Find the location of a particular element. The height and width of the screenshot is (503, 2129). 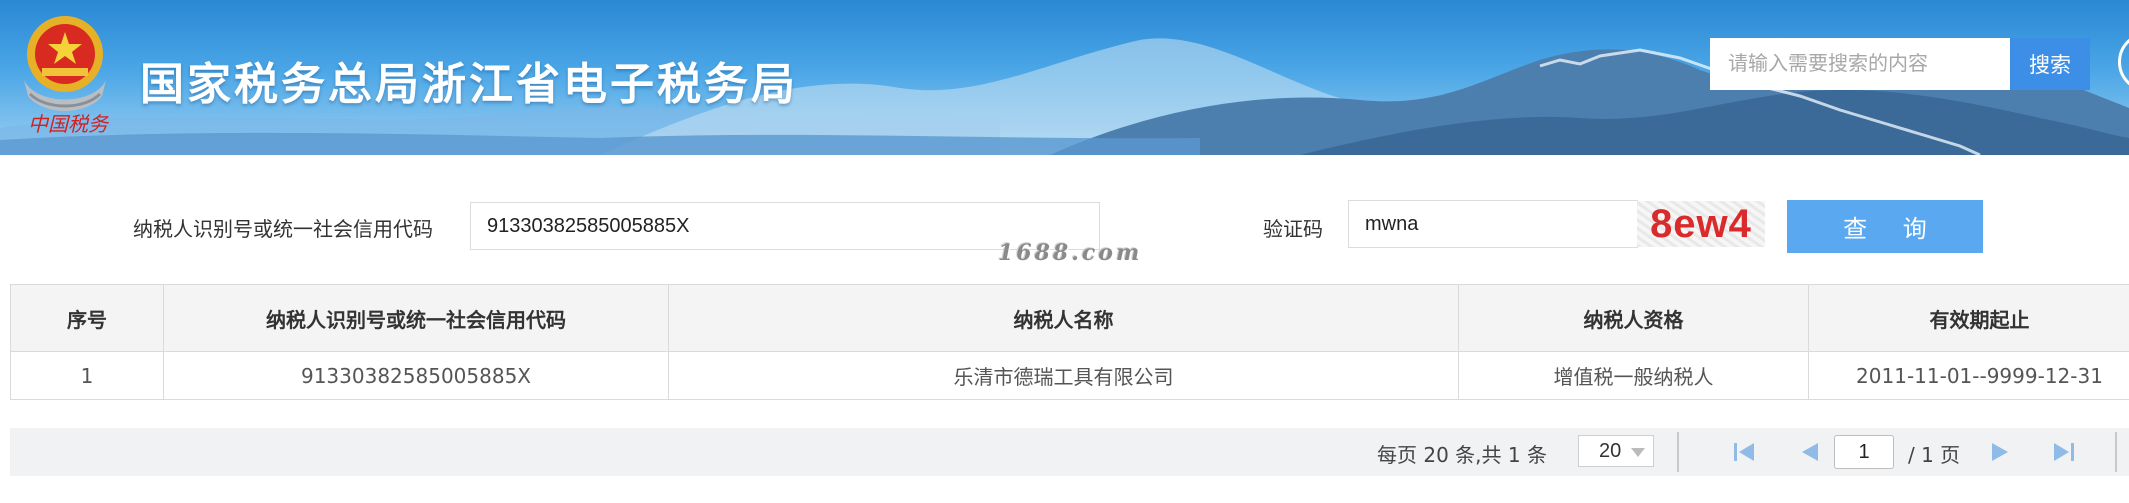

first-page-icon is located at coordinates (1744, 452).